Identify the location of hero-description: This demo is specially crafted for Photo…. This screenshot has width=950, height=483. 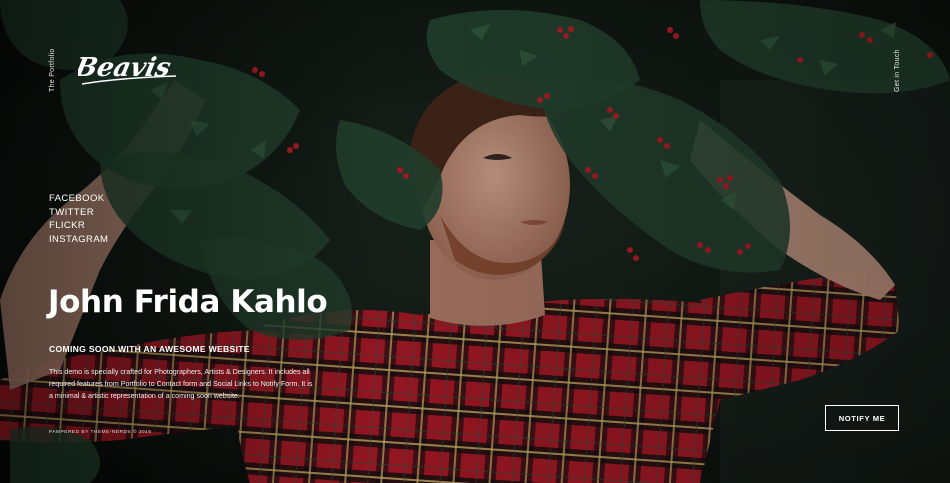
(181, 384).